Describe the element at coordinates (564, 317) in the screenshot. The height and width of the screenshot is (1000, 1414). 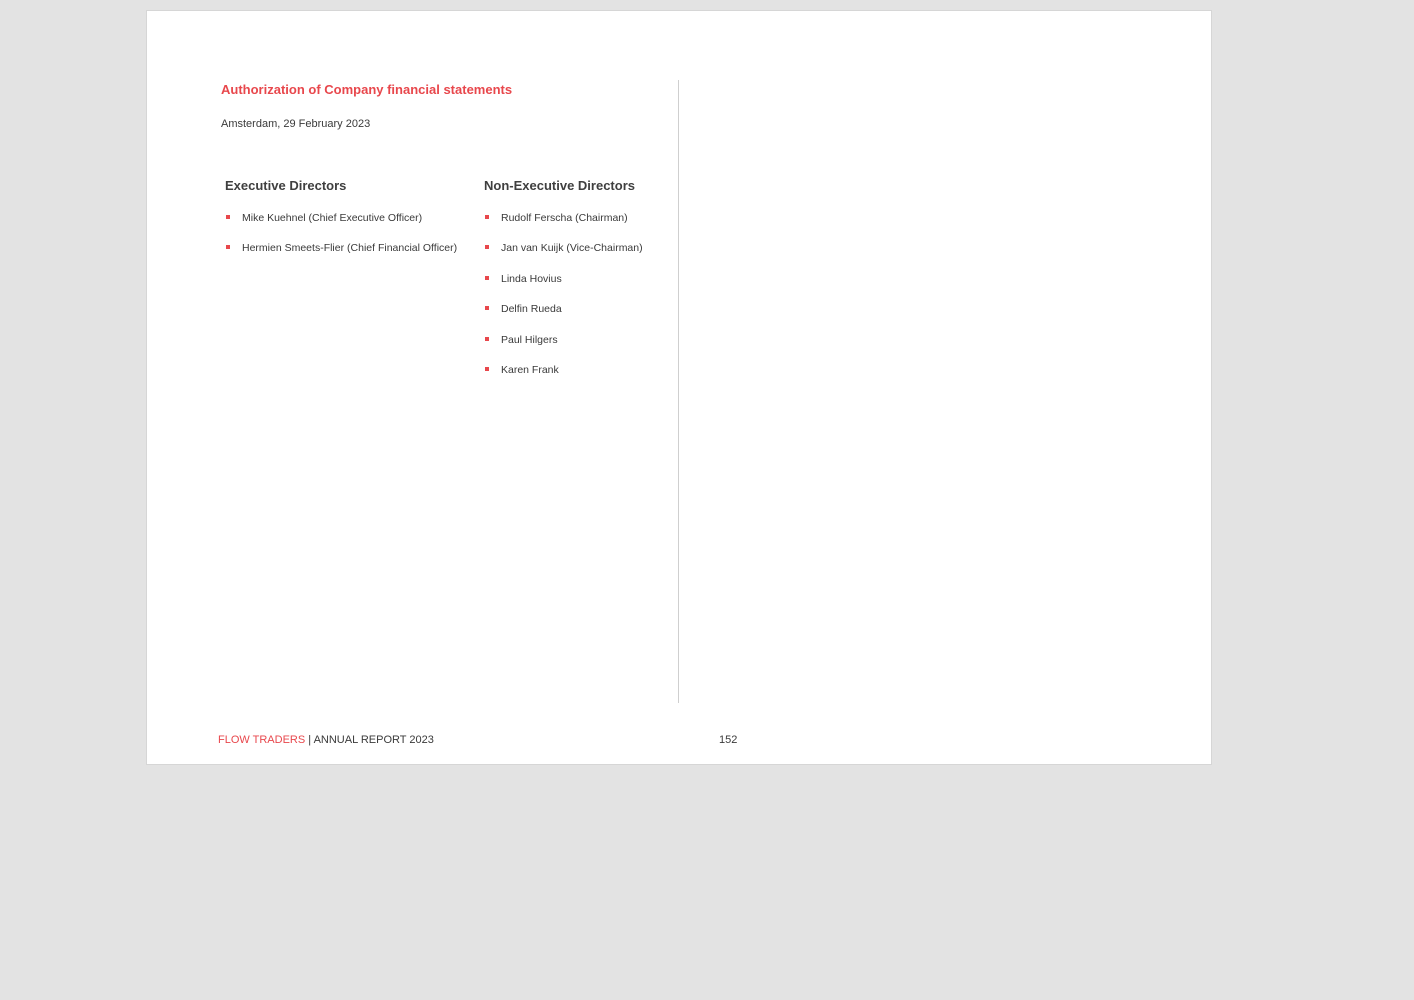
I see `list-item: Delfin Rueda` at that location.